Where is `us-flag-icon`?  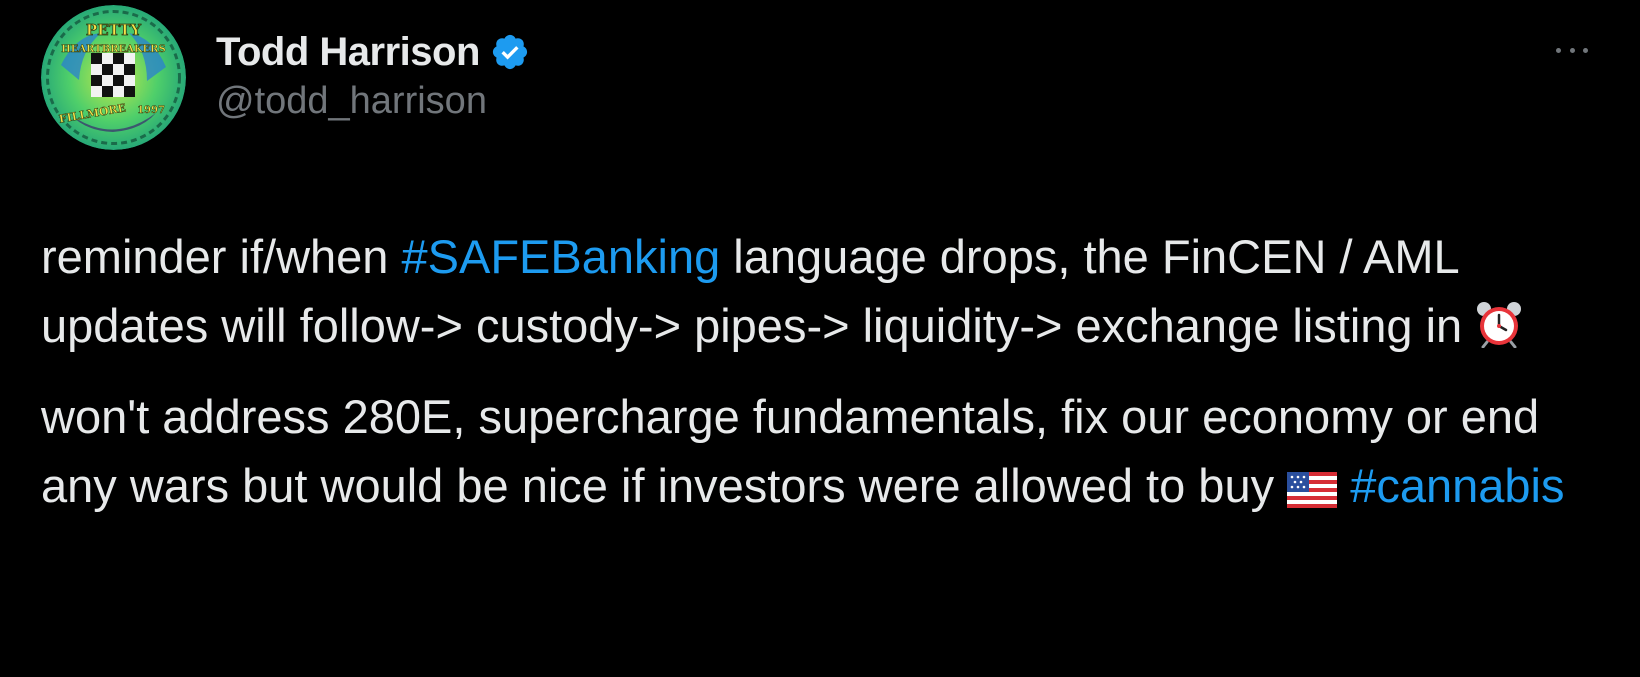 us-flag-icon is located at coordinates (1312, 491).